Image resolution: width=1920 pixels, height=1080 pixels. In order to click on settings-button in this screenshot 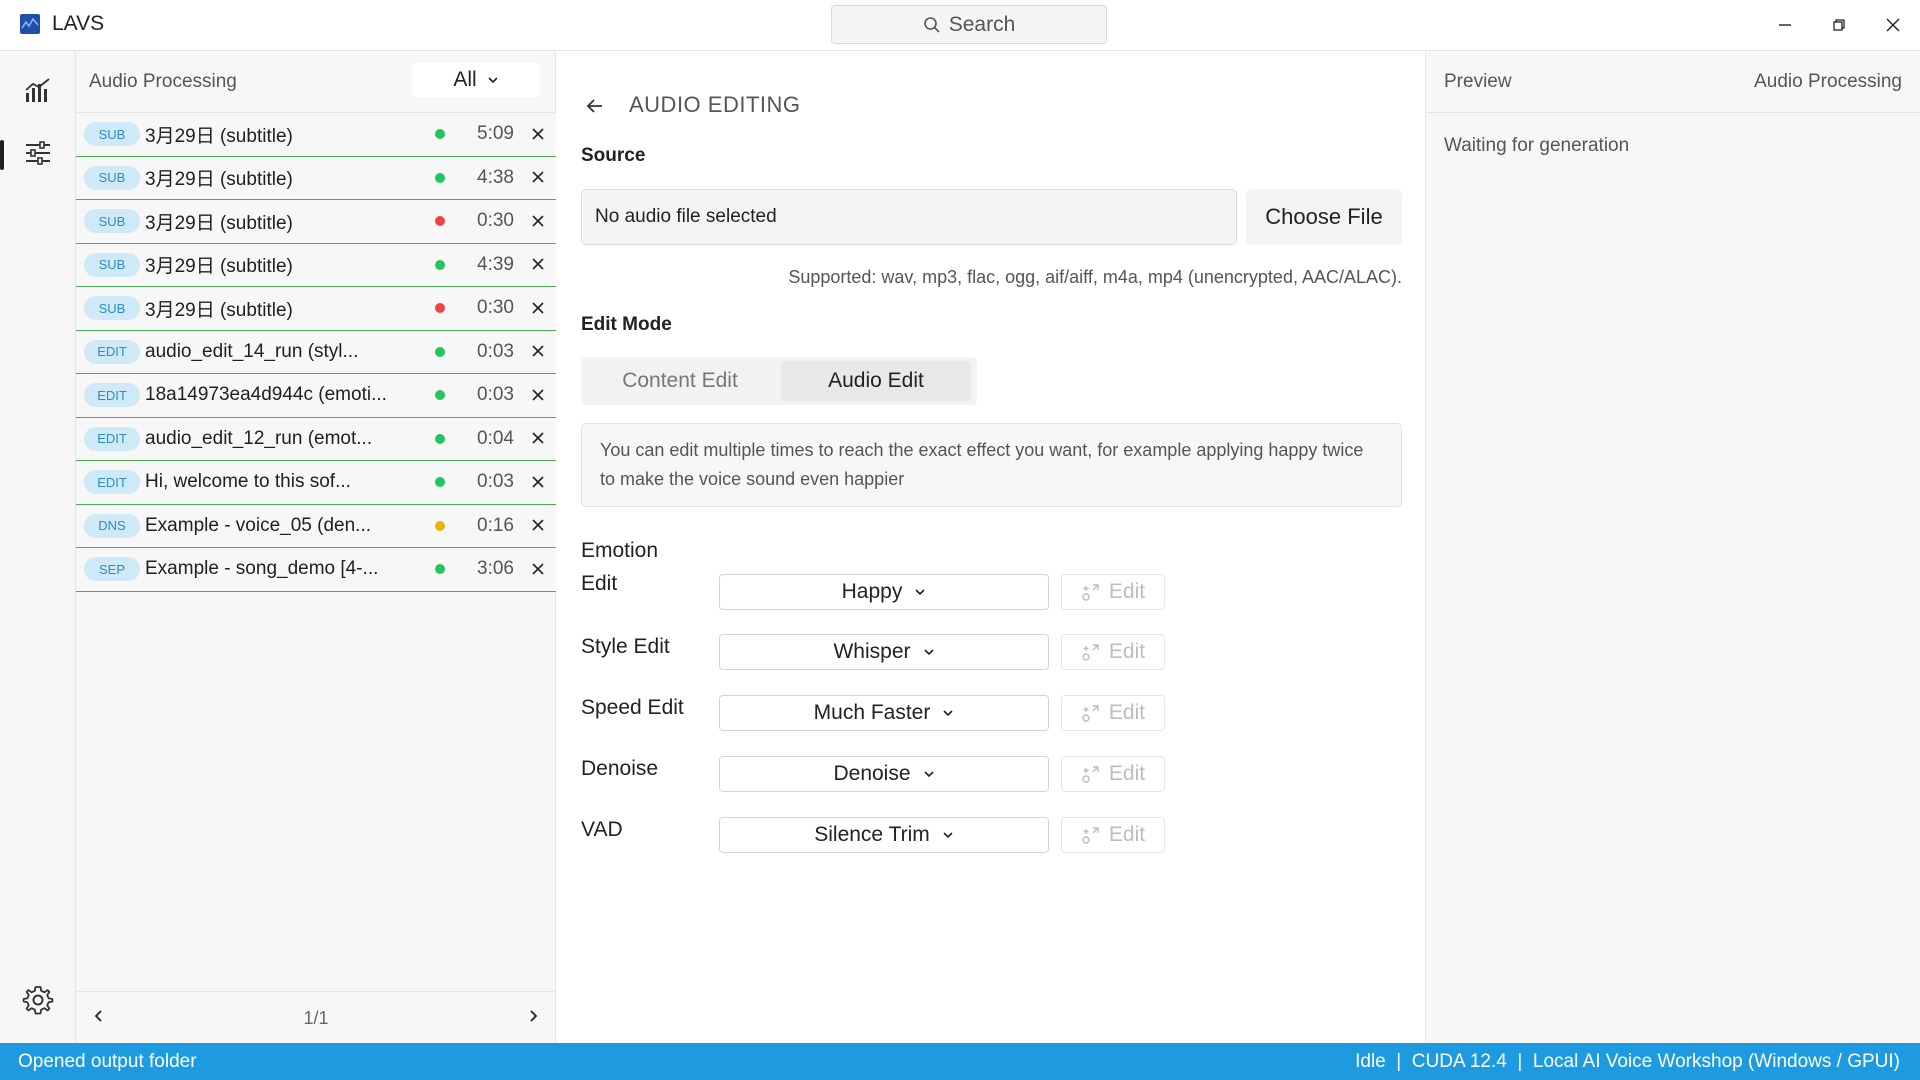, I will do `click(38, 1000)`.